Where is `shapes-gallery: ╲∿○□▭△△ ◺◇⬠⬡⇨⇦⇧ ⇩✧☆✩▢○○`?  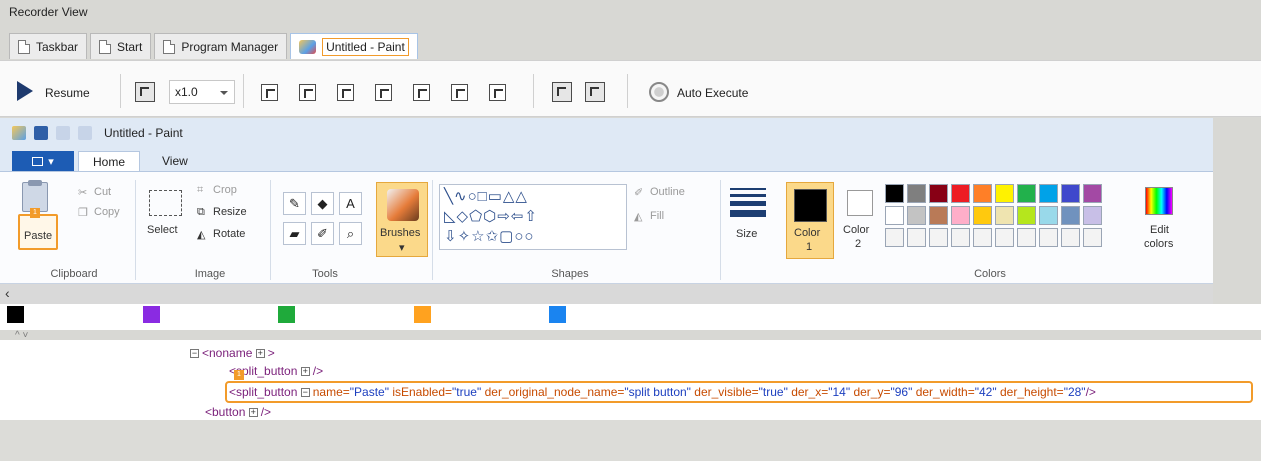 shapes-gallery: ╲∿○□▭△△ ◺◇⬠⬡⇨⇦⇧ ⇩✧☆✩▢○○ is located at coordinates (533, 217).